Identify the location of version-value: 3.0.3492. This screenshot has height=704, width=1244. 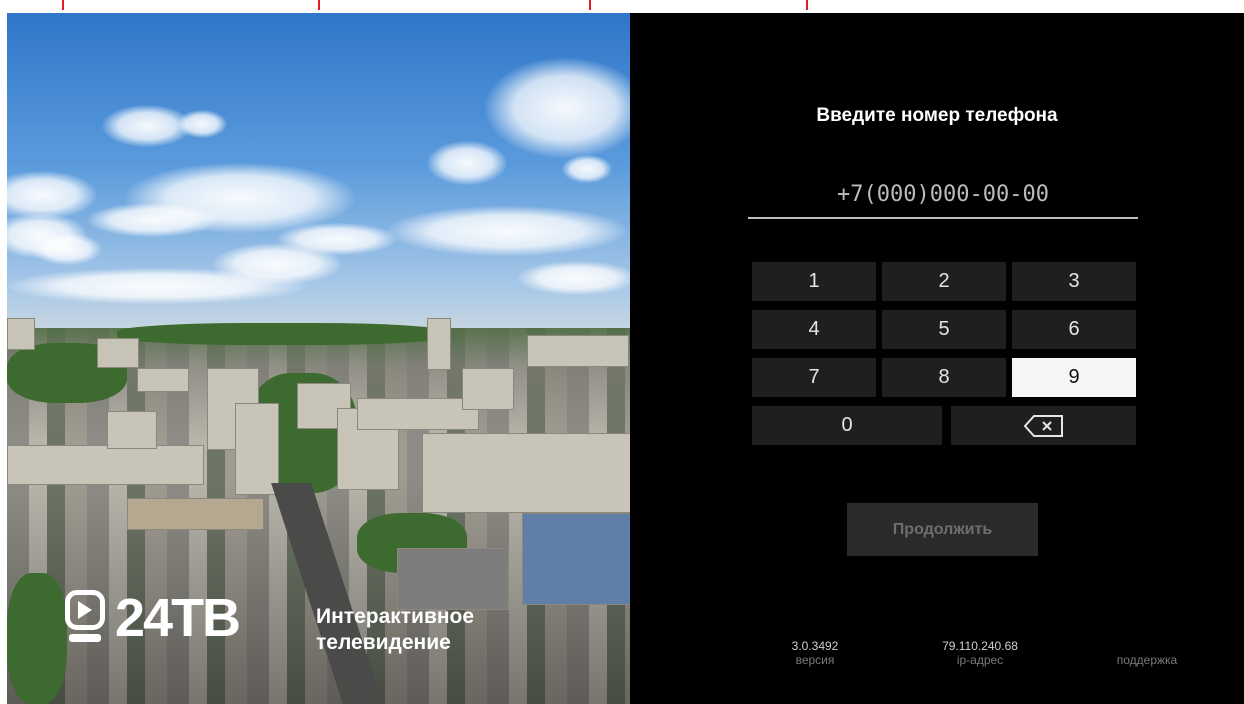
(815, 646).